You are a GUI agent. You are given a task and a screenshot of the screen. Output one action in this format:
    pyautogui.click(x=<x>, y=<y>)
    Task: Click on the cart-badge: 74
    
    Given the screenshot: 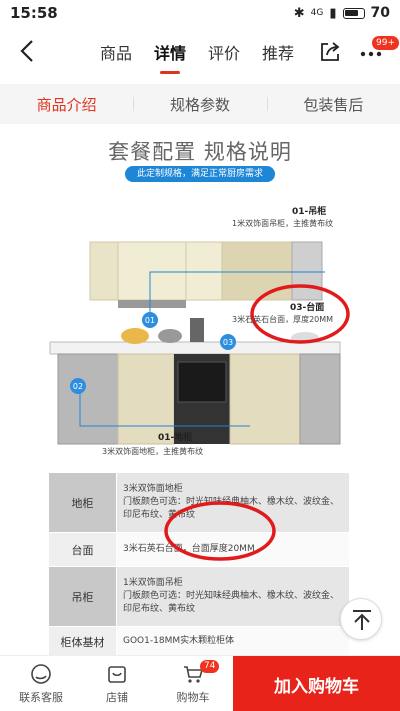 What is the action you would take?
    pyautogui.click(x=210, y=666)
    